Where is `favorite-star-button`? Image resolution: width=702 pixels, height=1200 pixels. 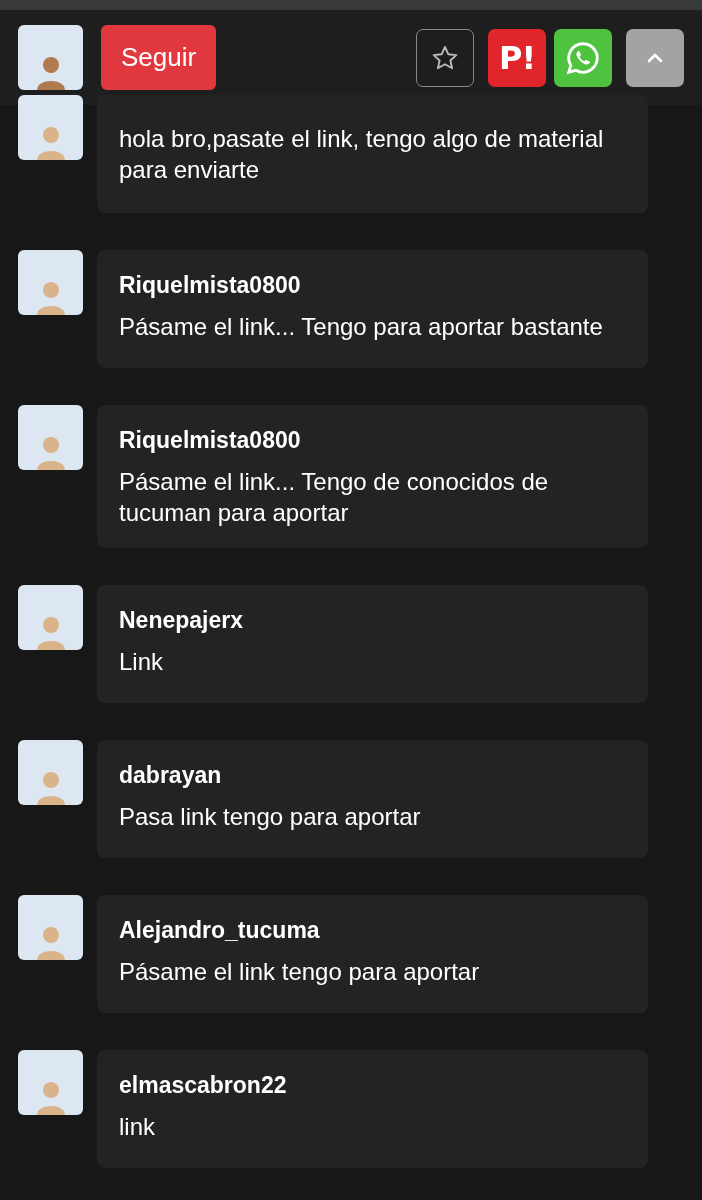 favorite-star-button is located at coordinates (445, 57).